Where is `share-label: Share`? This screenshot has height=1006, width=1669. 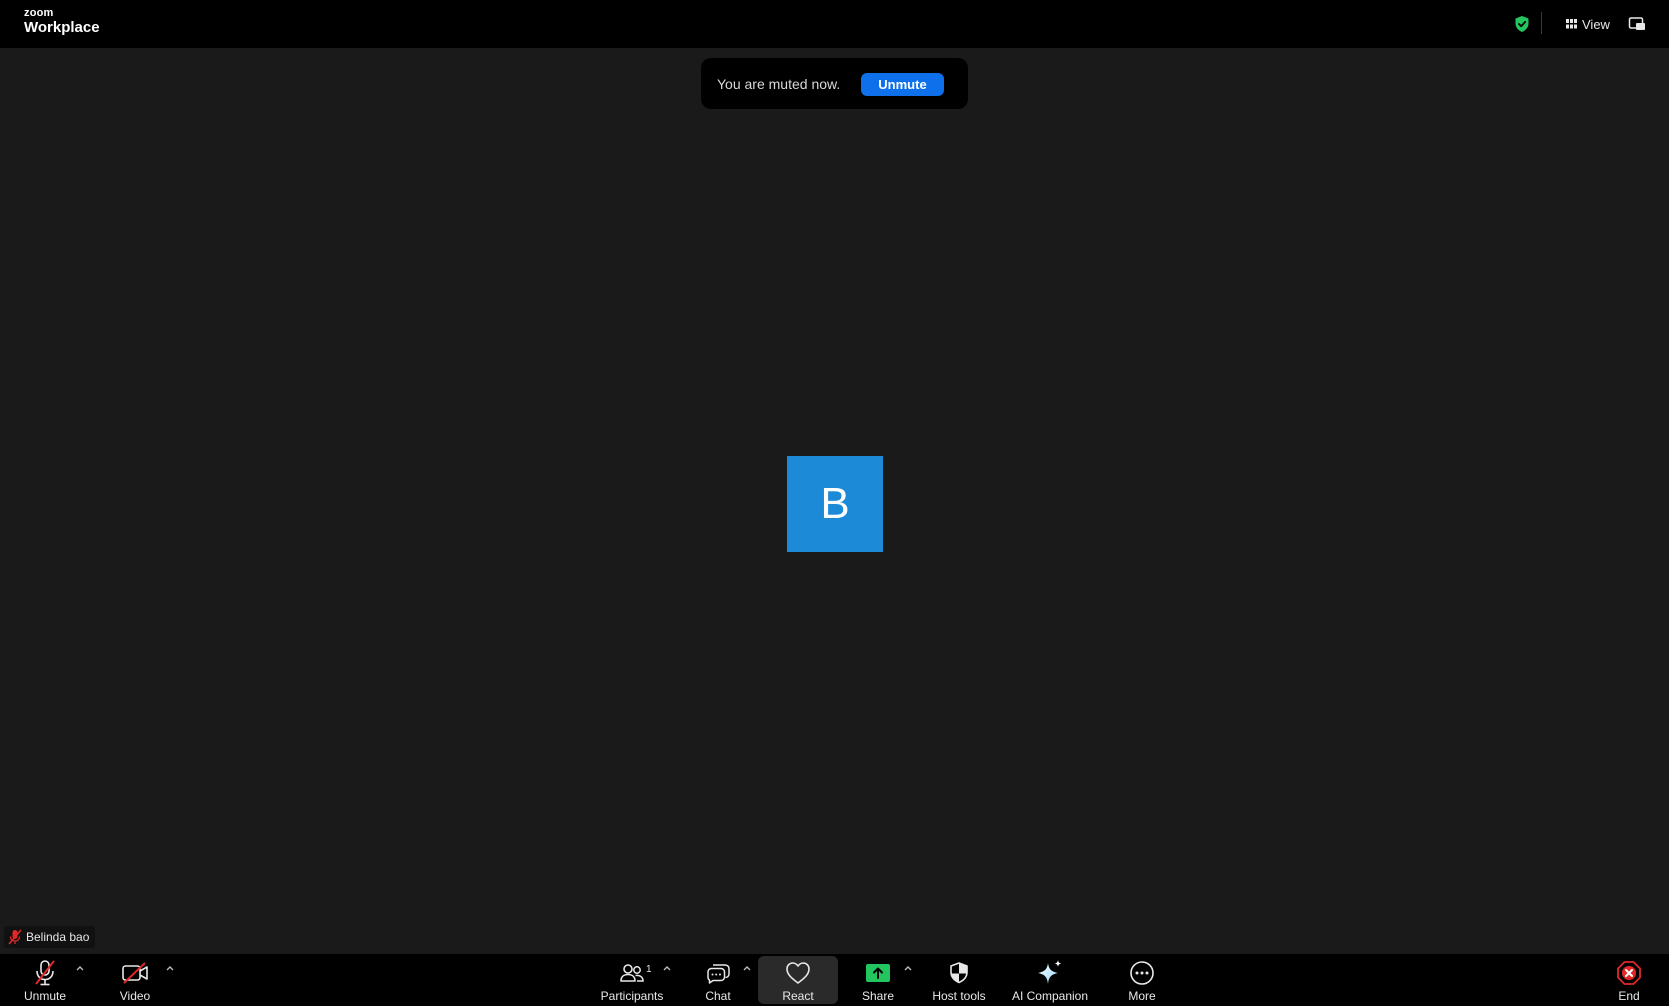 share-label: Share is located at coordinates (878, 996).